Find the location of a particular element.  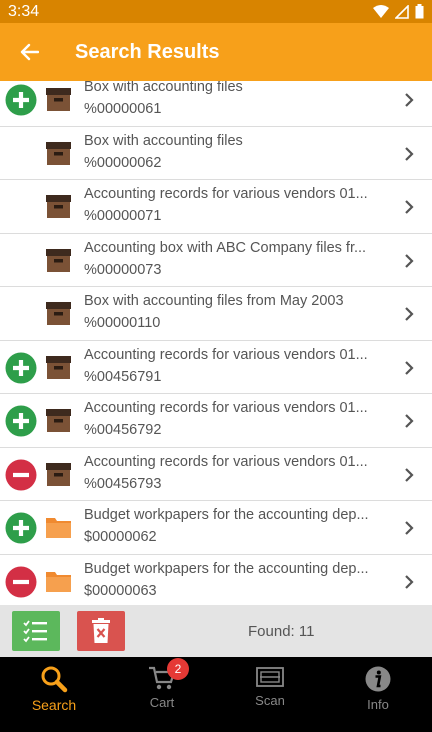

item-title: Box with accounting files from May 2003 is located at coordinates (214, 301).